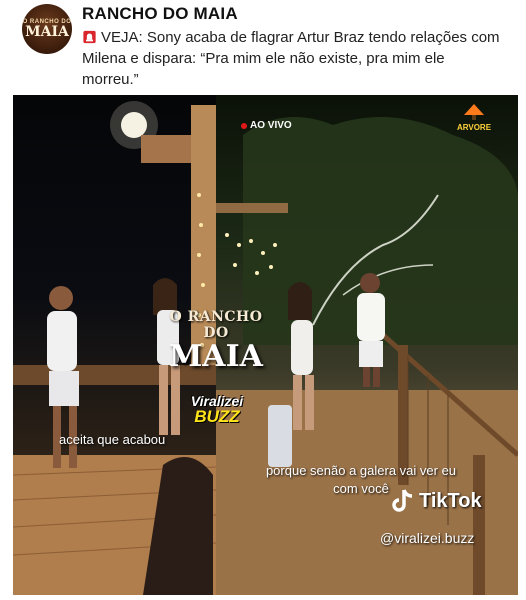 The height and width of the screenshot is (600, 526). What do you see at coordinates (474, 112) in the screenshot?
I see `tree-icon` at bounding box center [474, 112].